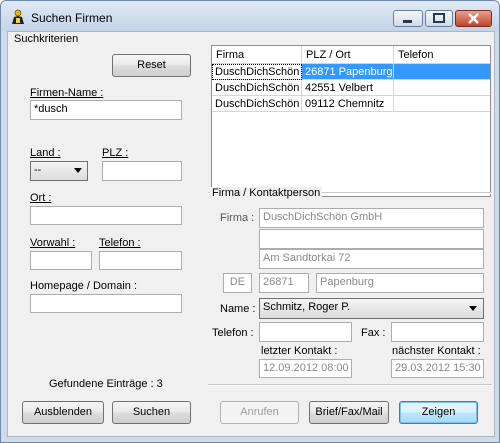 Image resolution: width=500 pixels, height=443 pixels. I want to click on plz-label: PLZ :, so click(115, 153).